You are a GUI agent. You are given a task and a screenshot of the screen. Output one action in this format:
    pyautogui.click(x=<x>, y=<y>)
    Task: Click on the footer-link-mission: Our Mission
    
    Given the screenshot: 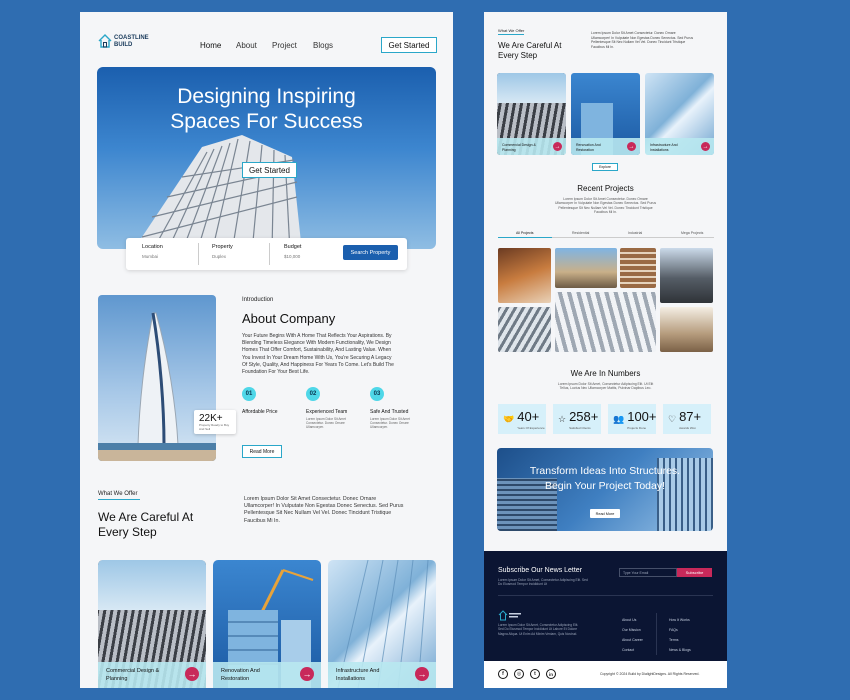 What is the action you would take?
    pyautogui.click(x=632, y=630)
    